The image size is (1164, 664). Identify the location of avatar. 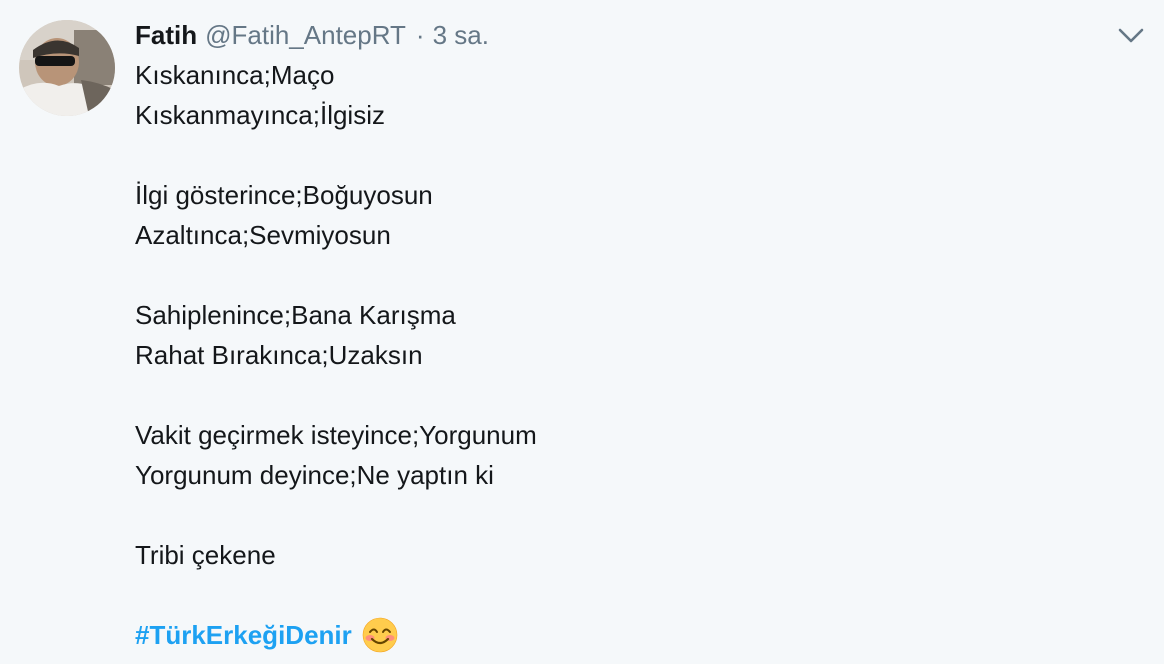
(67, 68).